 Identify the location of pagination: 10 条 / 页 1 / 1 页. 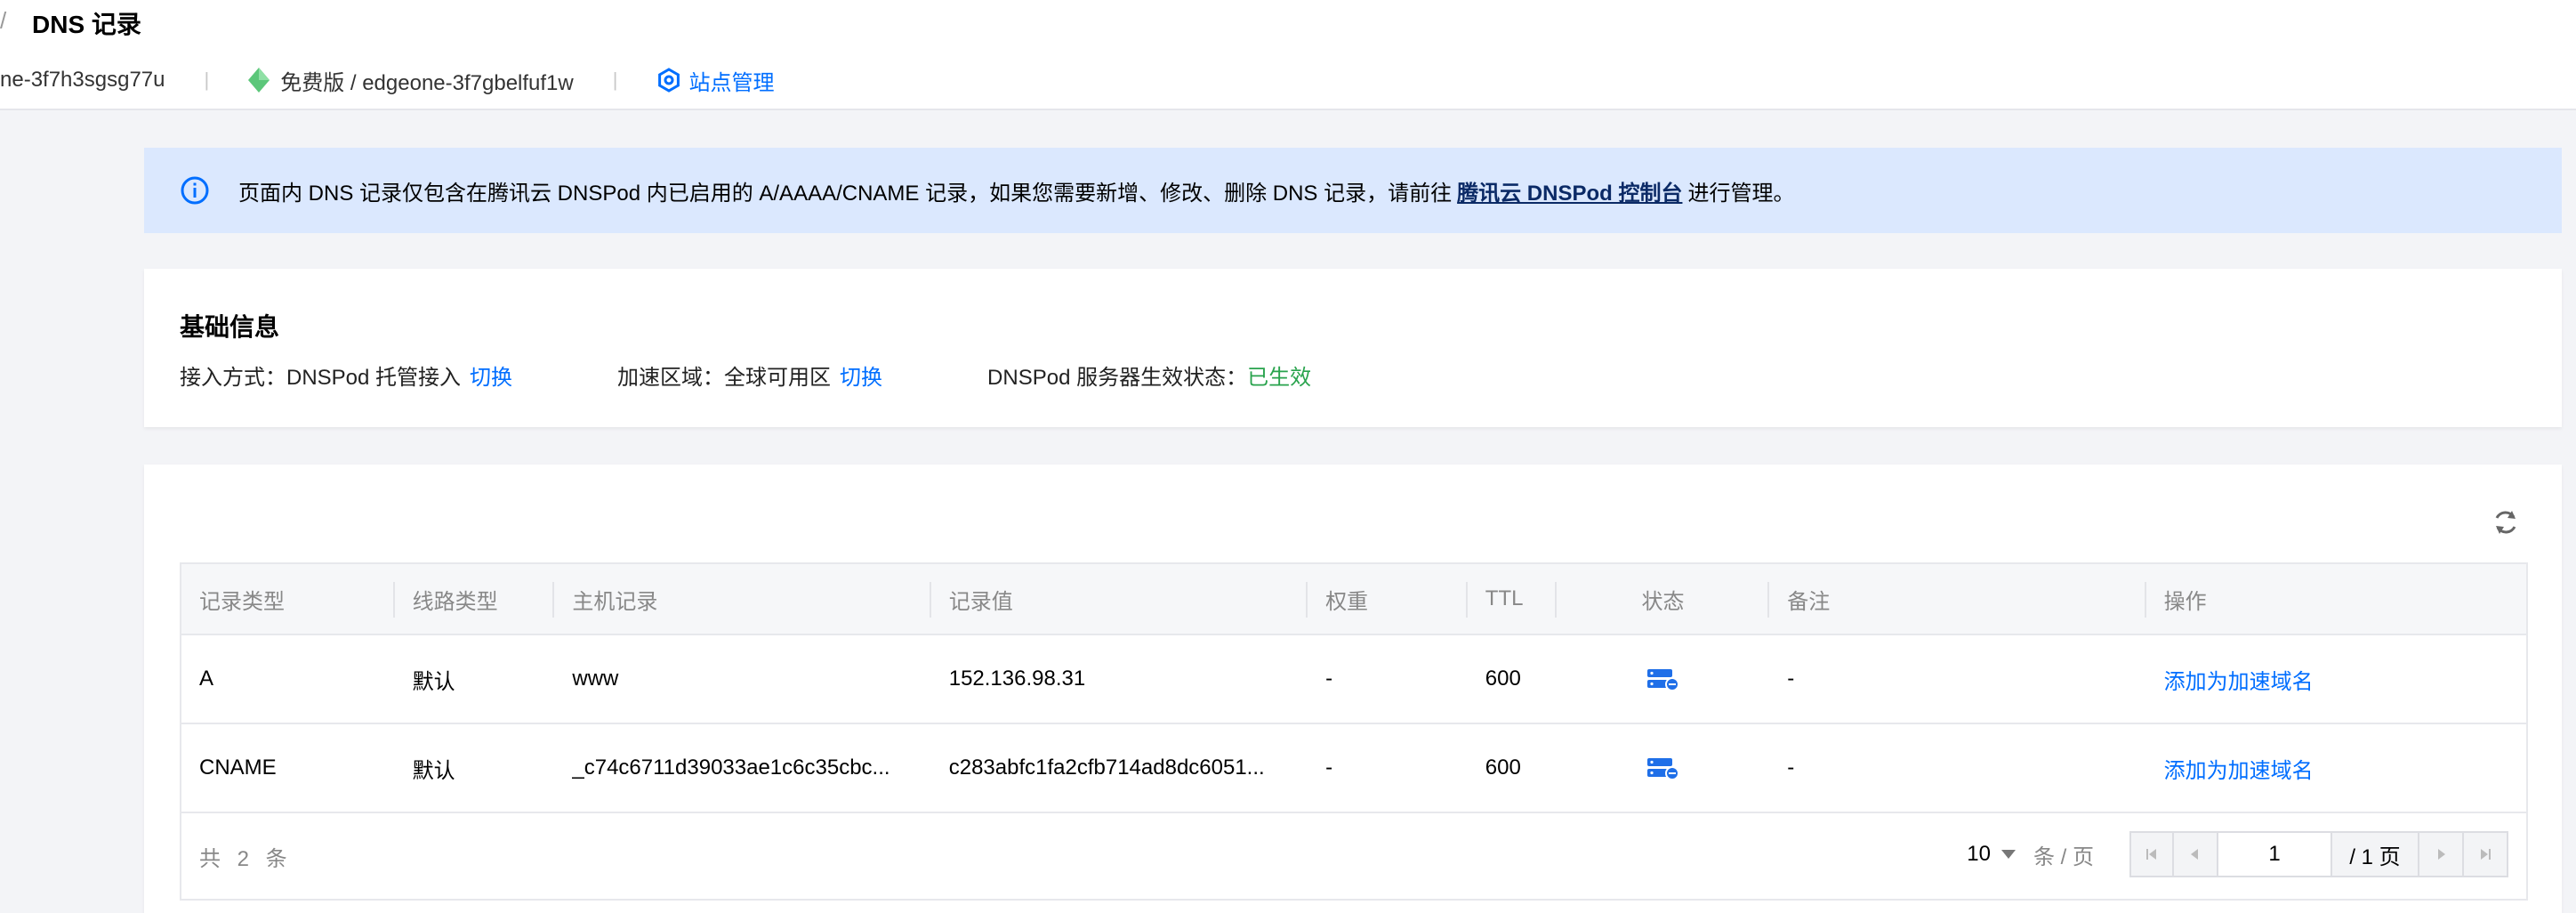
(2237, 854).